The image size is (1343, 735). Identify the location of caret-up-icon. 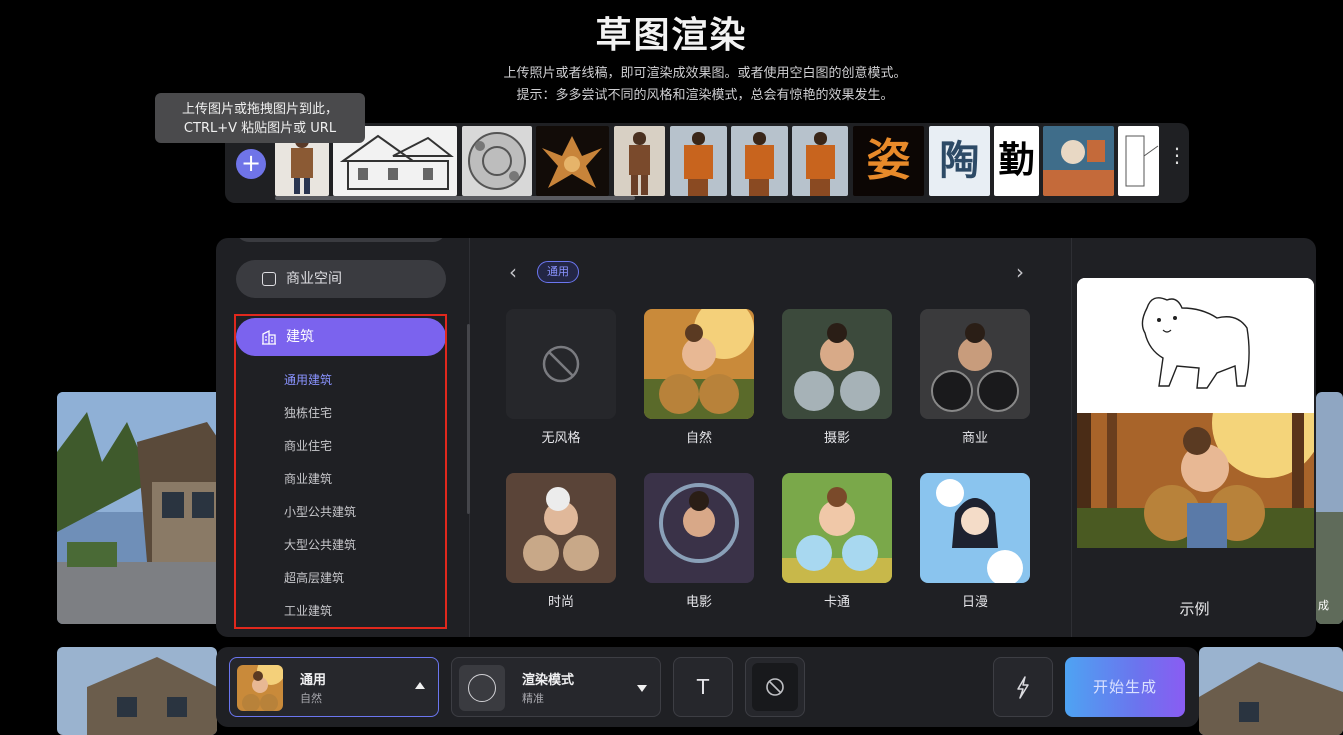
(420, 685).